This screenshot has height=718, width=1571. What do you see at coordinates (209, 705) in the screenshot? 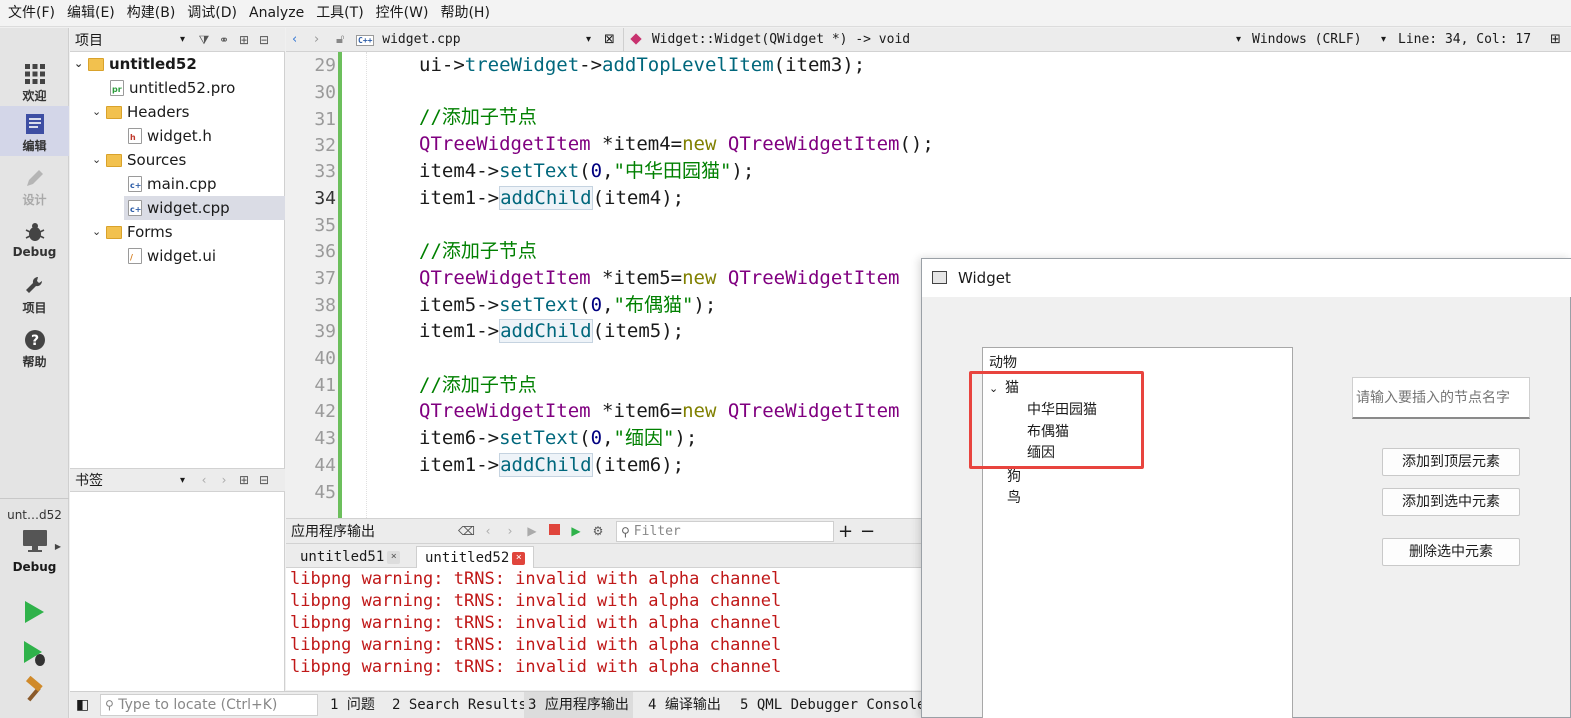
I see `locator-input: ⚲ Type to locate (Ctrl+K)` at bounding box center [209, 705].